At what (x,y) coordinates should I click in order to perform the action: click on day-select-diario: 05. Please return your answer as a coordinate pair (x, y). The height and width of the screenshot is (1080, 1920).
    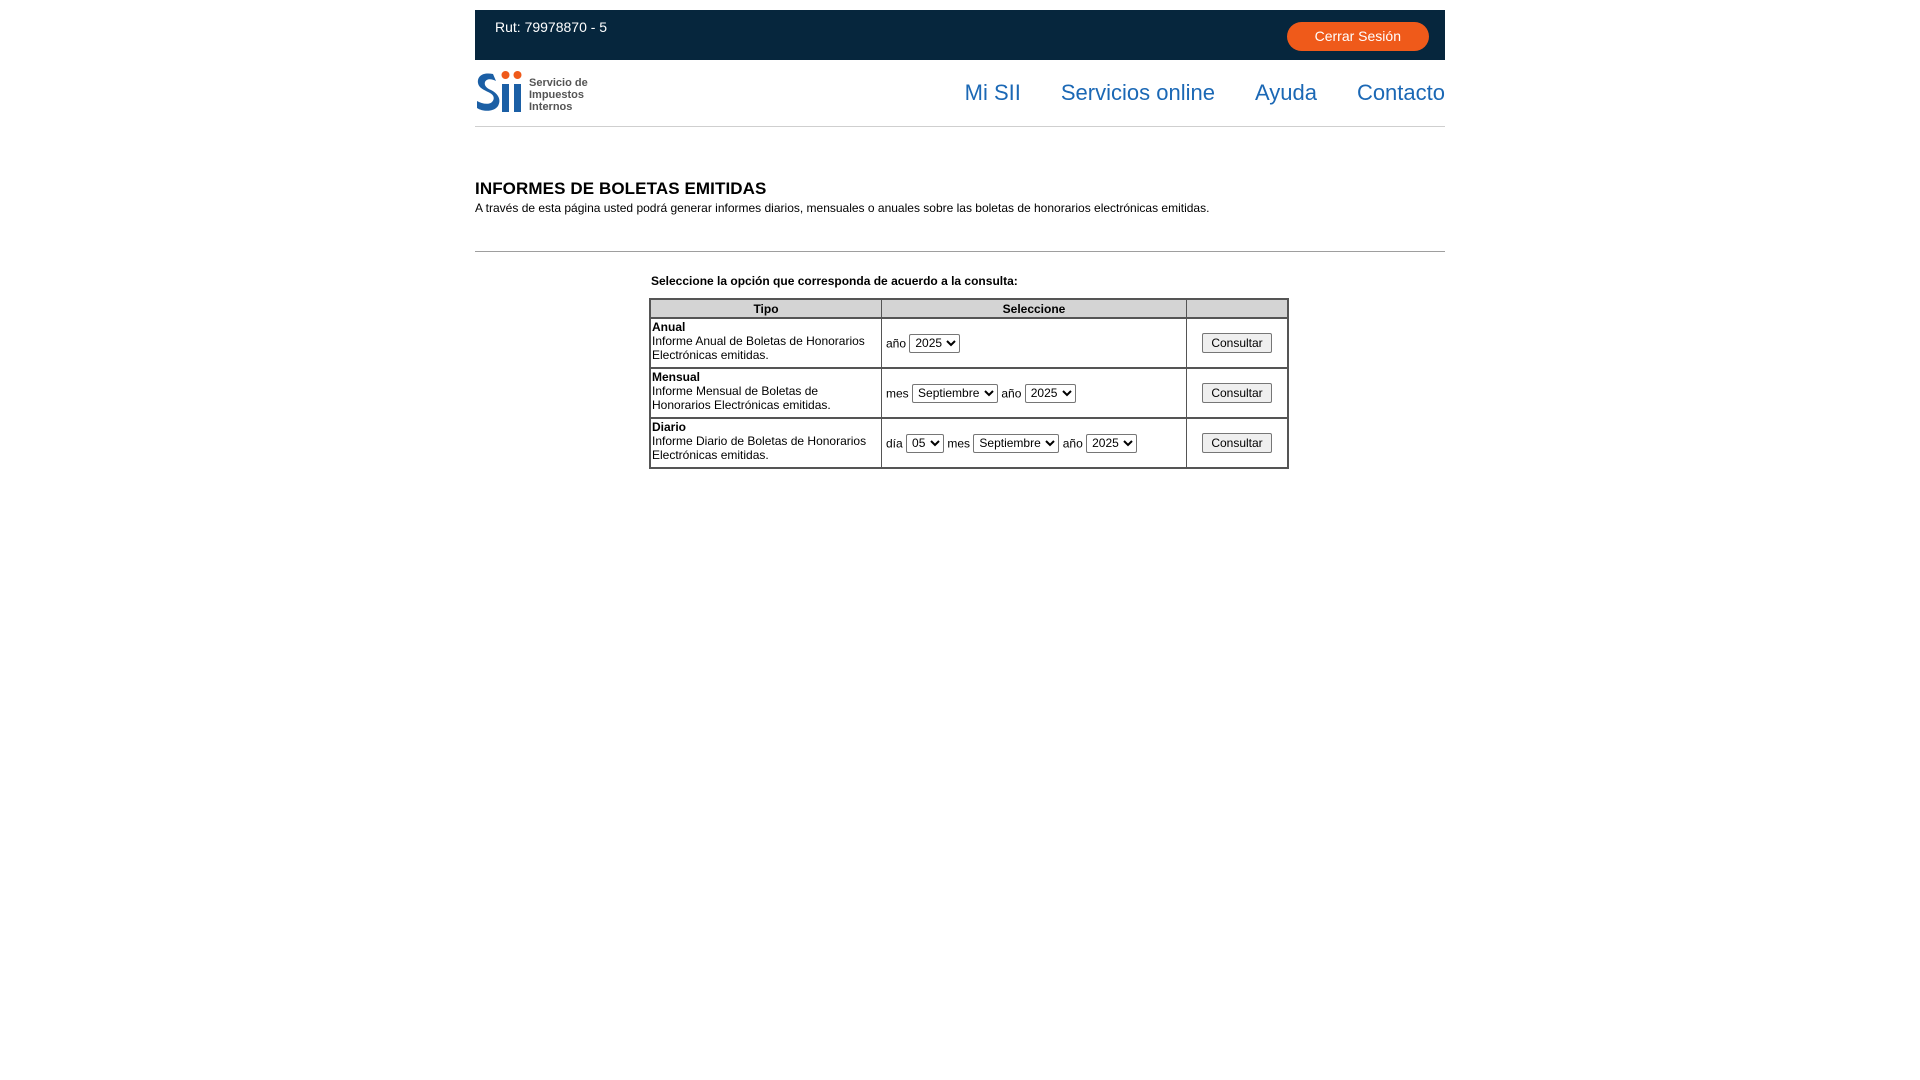
    Looking at the image, I should click on (925, 443).